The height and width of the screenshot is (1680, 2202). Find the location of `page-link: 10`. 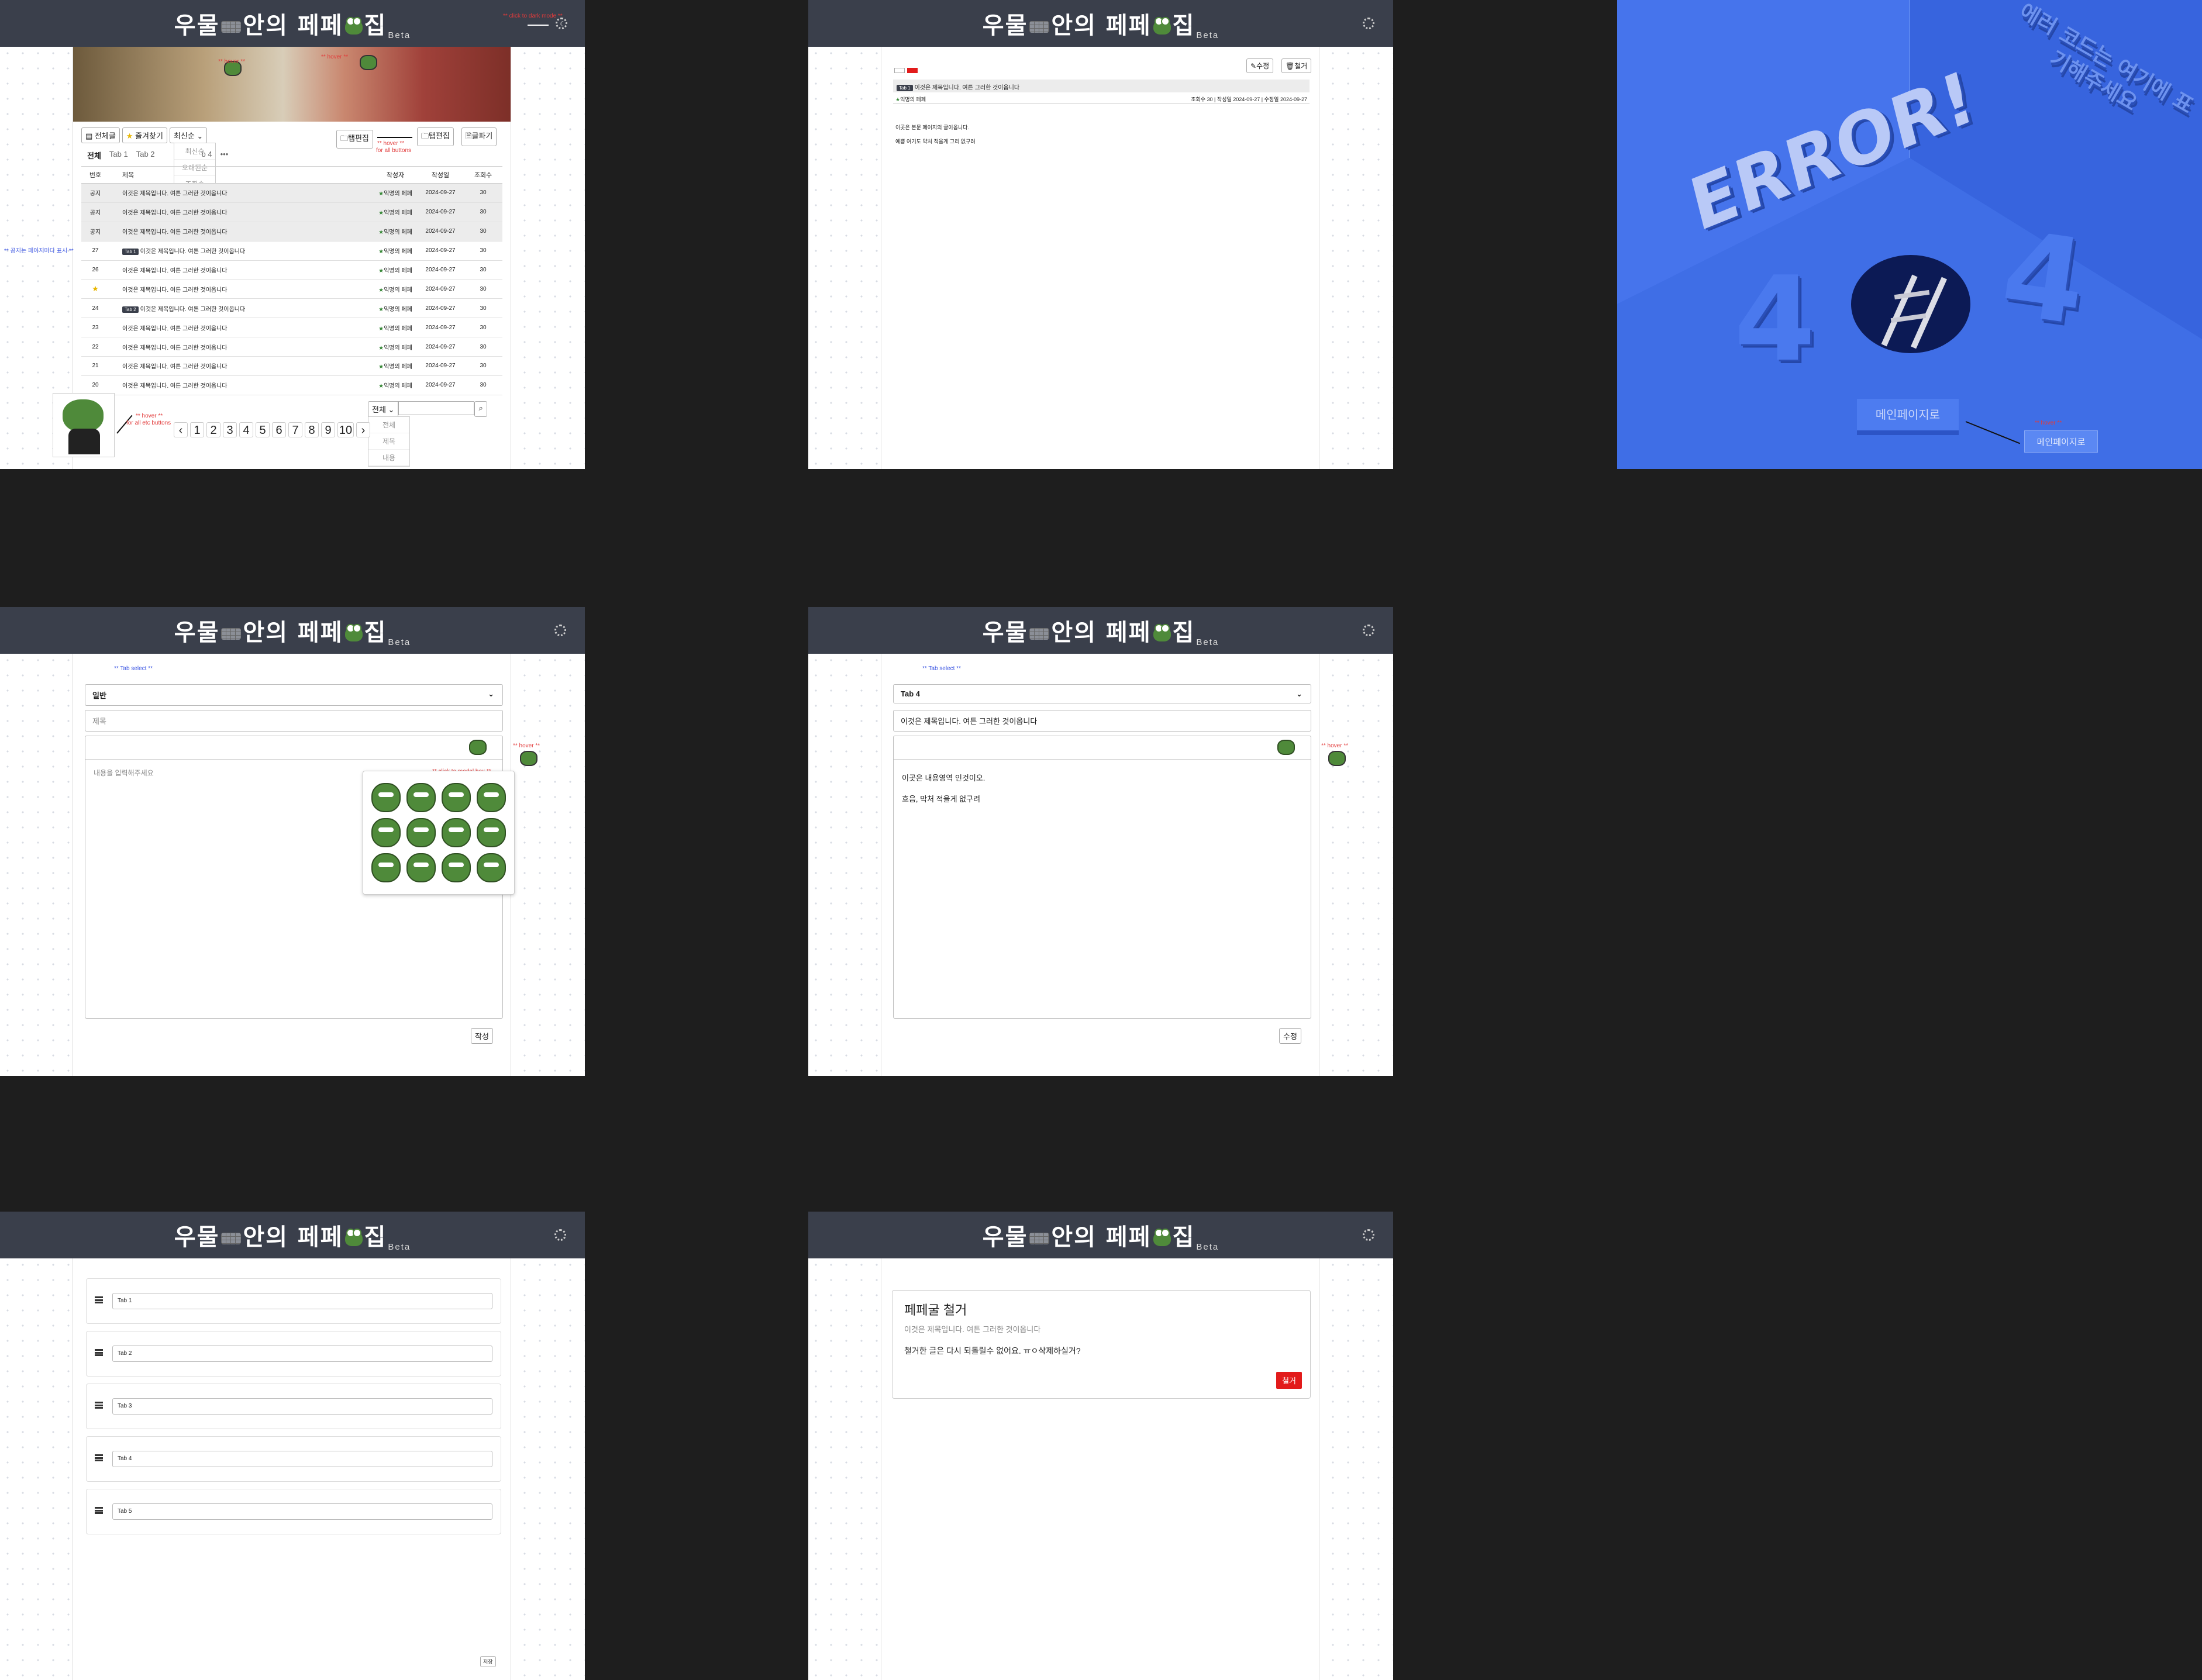

page-link: 10 is located at coordinates (345, 429).